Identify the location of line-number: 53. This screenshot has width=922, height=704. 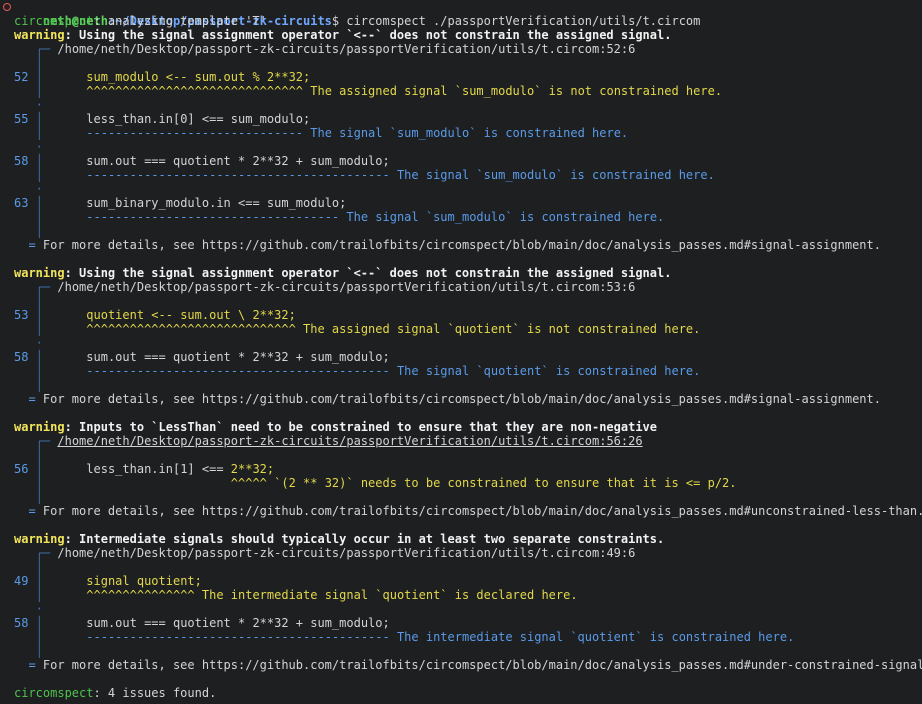
(21, 315).